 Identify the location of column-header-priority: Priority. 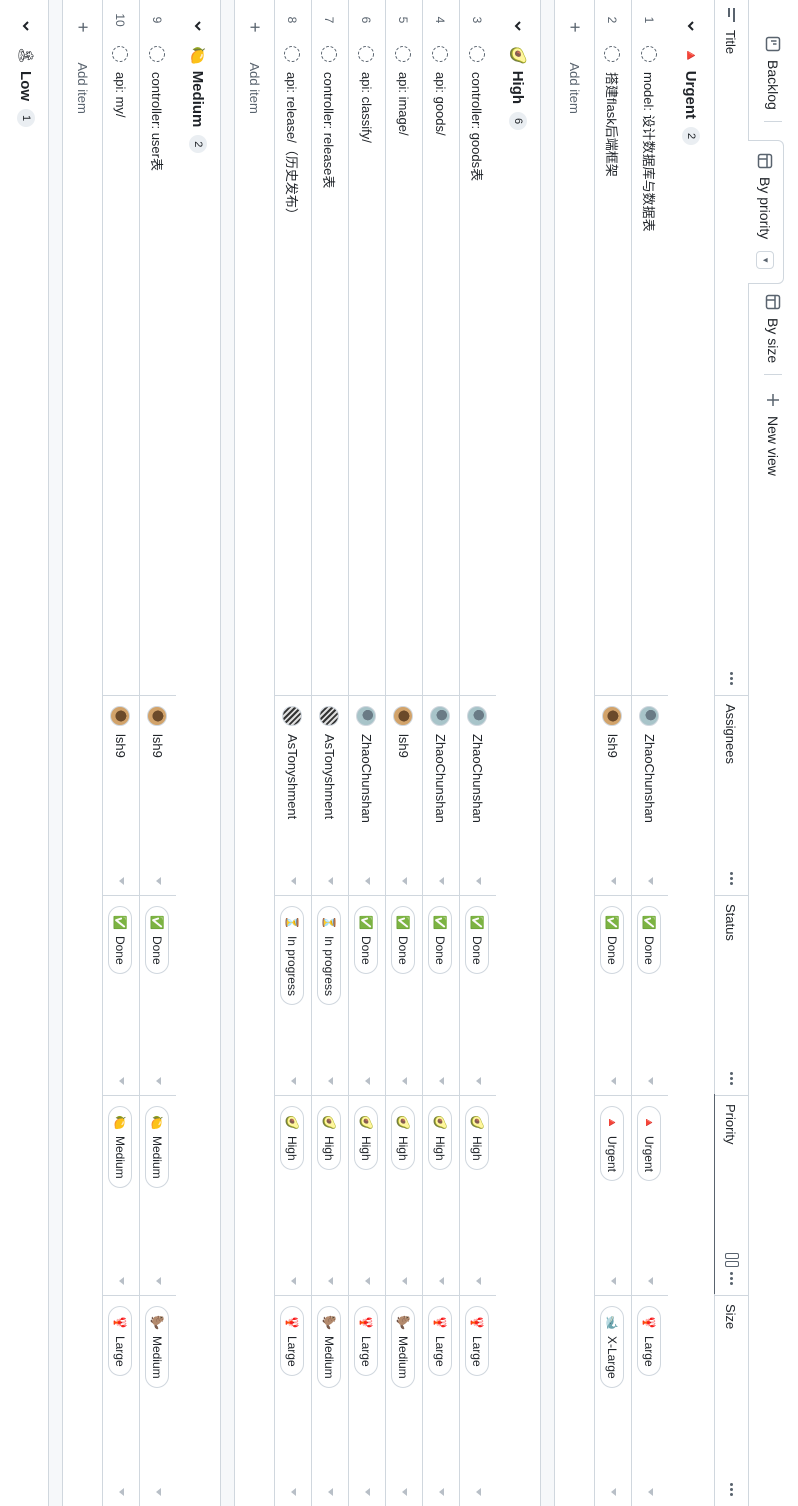
(731, 1196).